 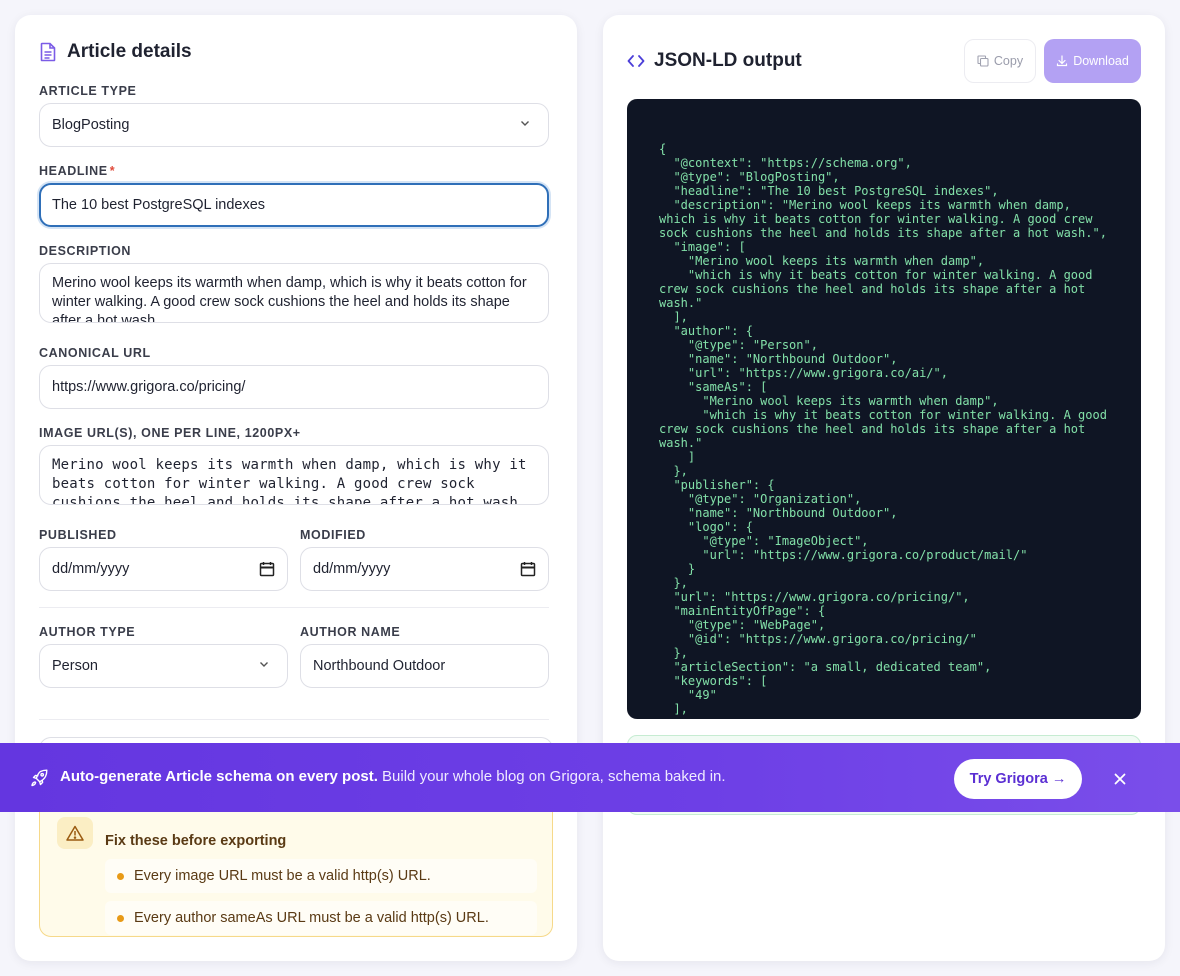 I want to click on article-details-header: Article details, so click(x=115, y=52).